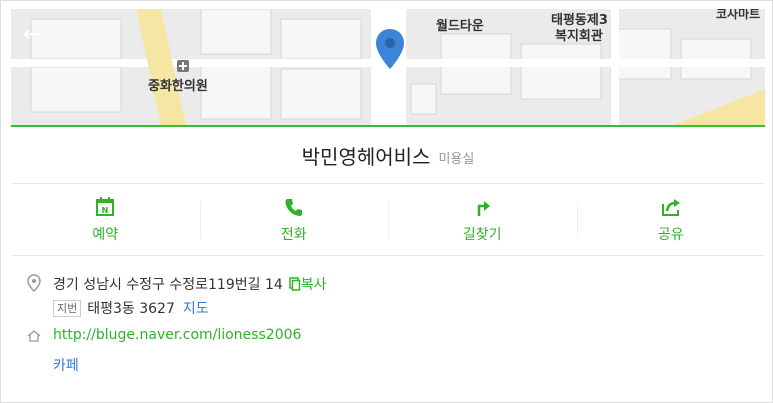 This screenshot has height=403, width=773. Describe the element at coordinates (105, 210) in the screenshot. I see `svg-text: N` at that location.